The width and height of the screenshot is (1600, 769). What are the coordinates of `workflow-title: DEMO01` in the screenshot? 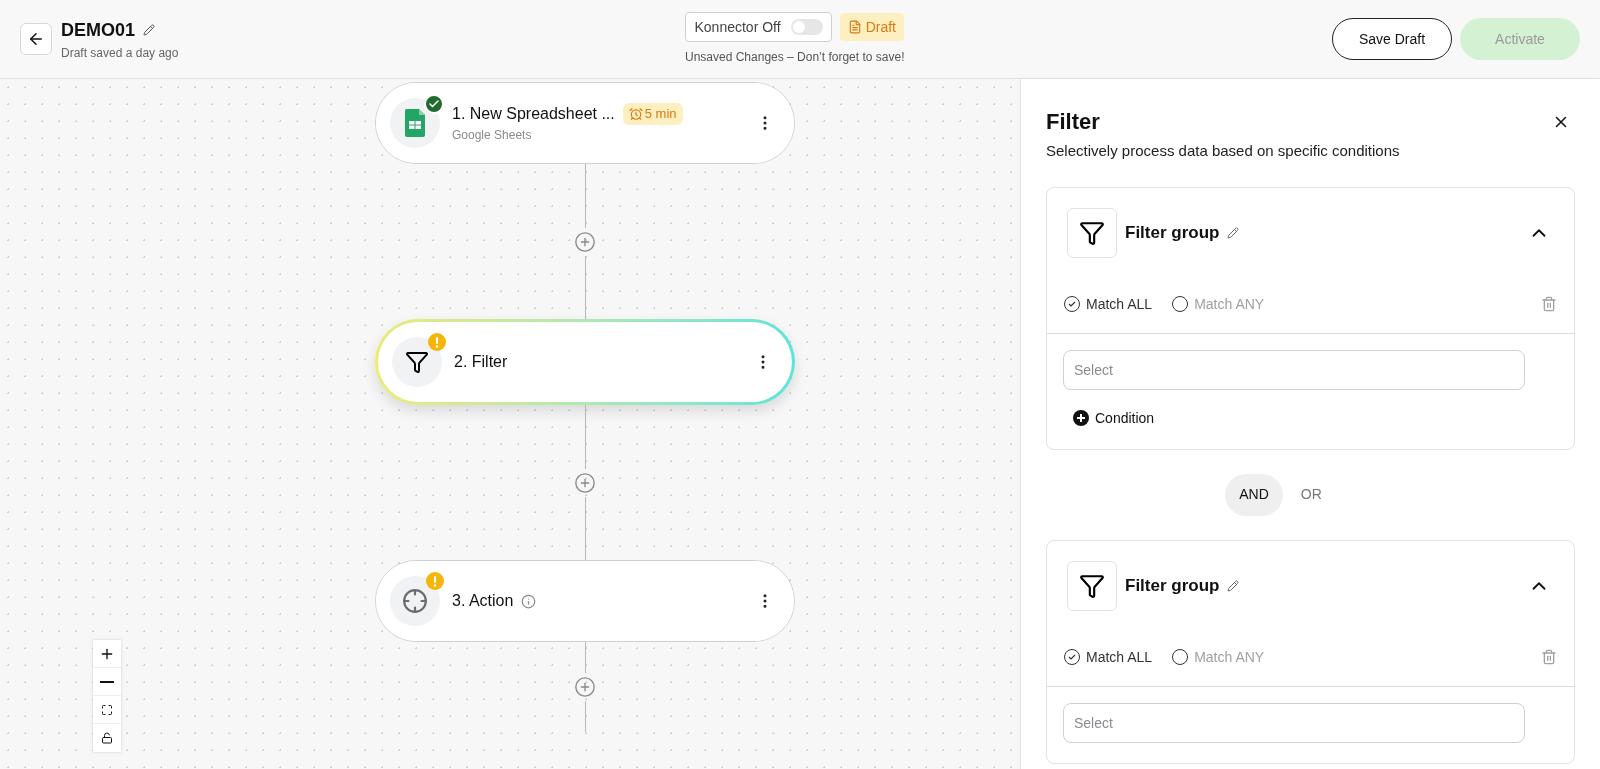 It's located at (98, 30).